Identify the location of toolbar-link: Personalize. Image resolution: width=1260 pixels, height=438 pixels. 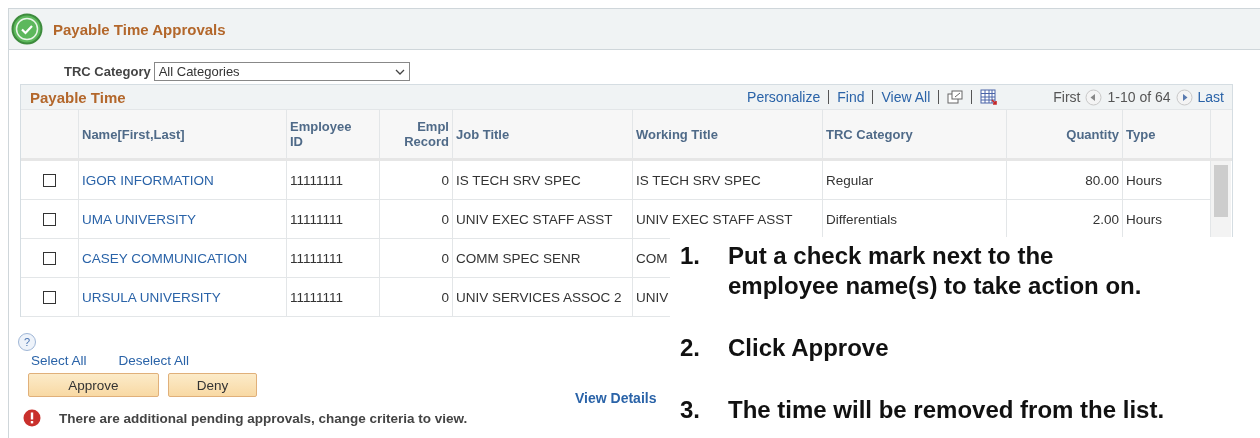
(784, 97).